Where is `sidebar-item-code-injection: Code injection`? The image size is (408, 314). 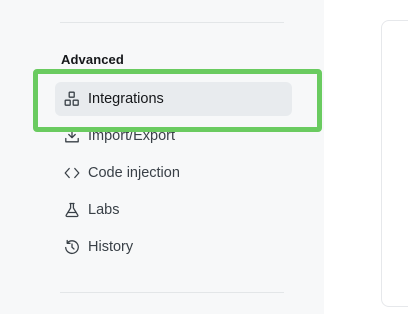 sidebar-item-code-injection: Code injection is located at coordinates (173, 173).